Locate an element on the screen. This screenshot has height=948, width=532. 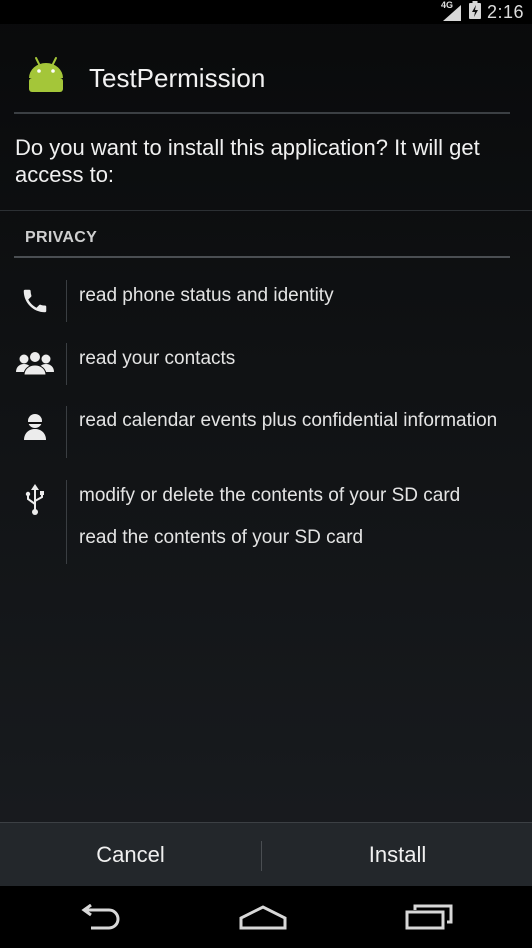
permission-item: read your contacts is located at coordinates (157, 358).